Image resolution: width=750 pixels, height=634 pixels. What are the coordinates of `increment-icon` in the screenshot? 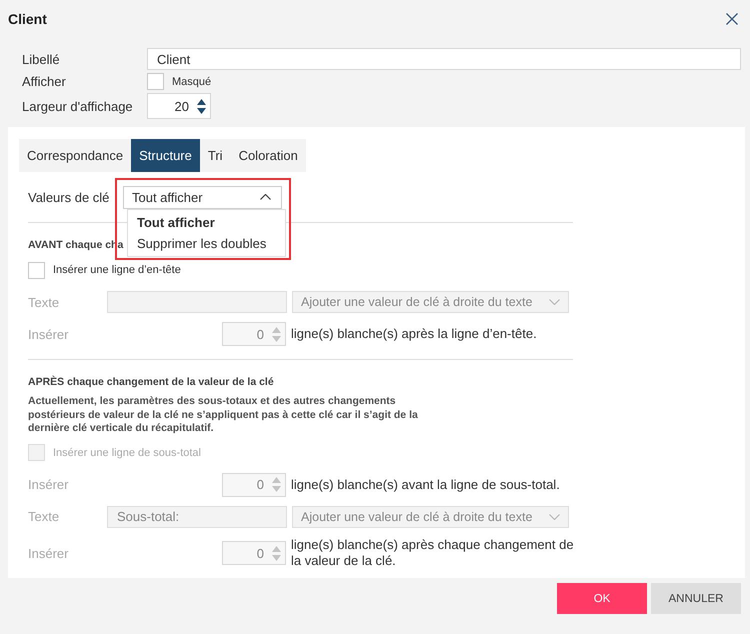 It's located at (201, 101).